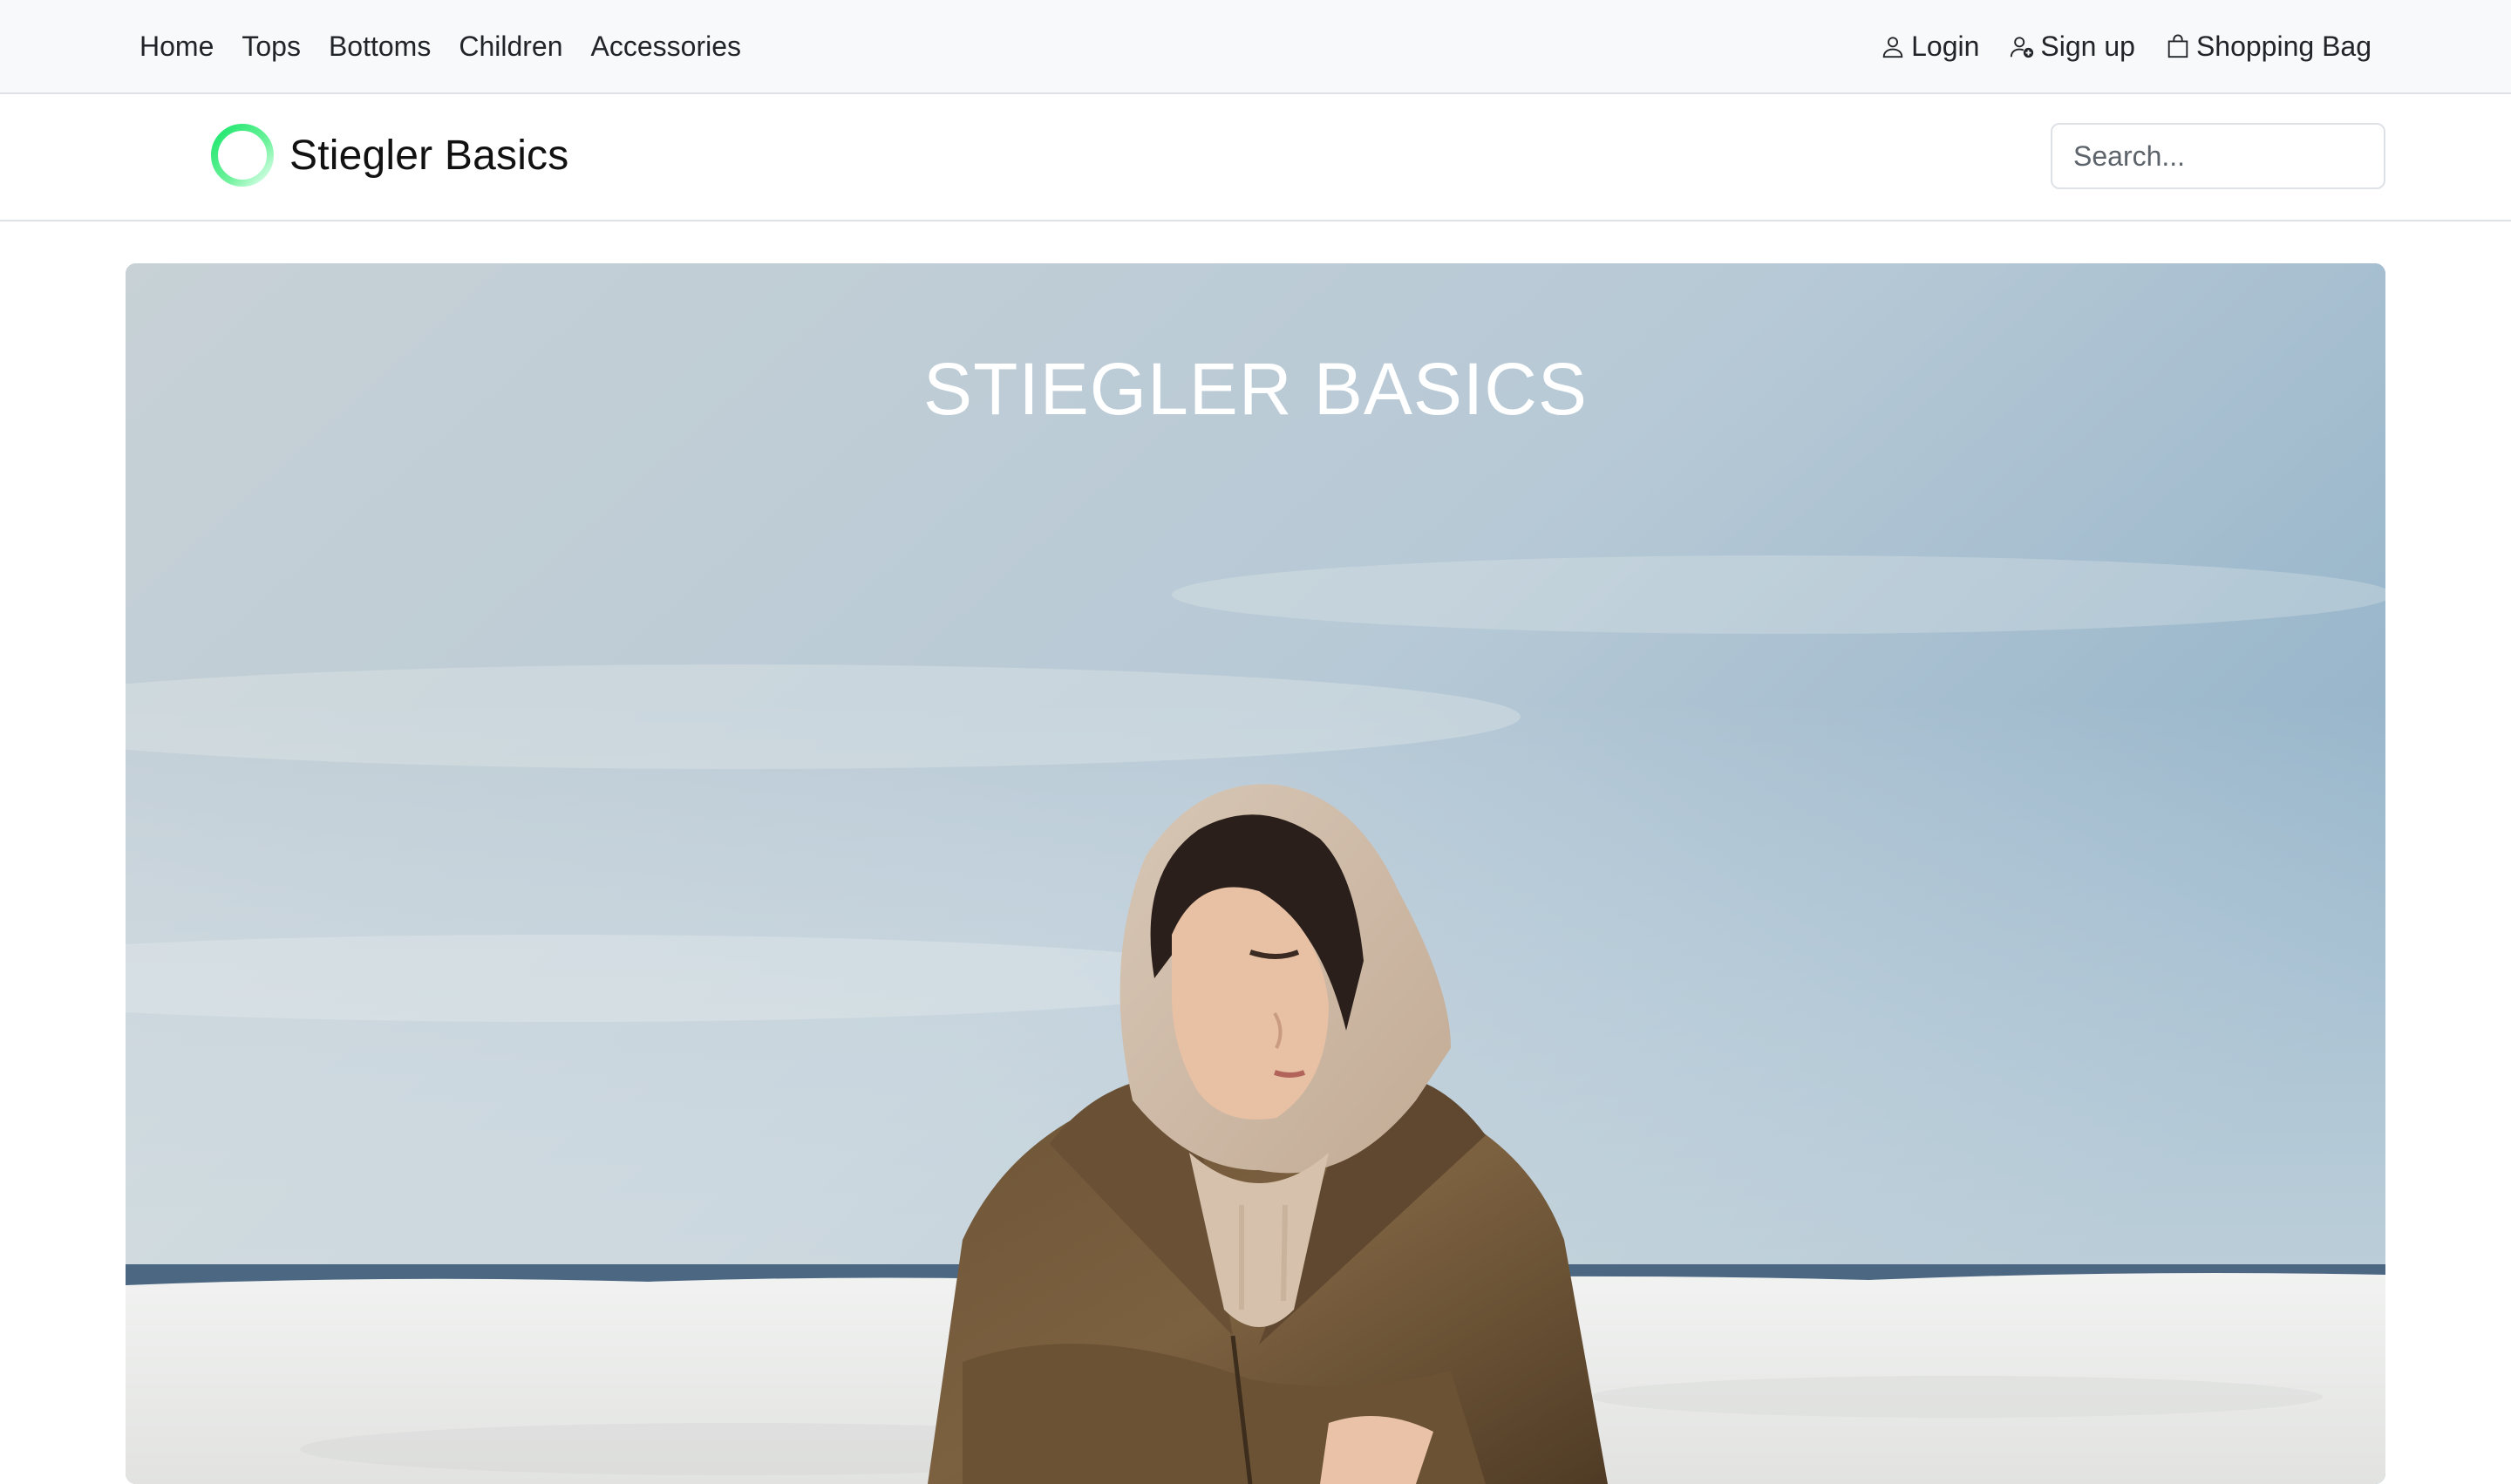 Image resolution: width=2511 pixels, height=1484 pixels. Describe the element at coordinates (271, 47) in the screenshot. I see `nav-link-tops: Tops` at that location.